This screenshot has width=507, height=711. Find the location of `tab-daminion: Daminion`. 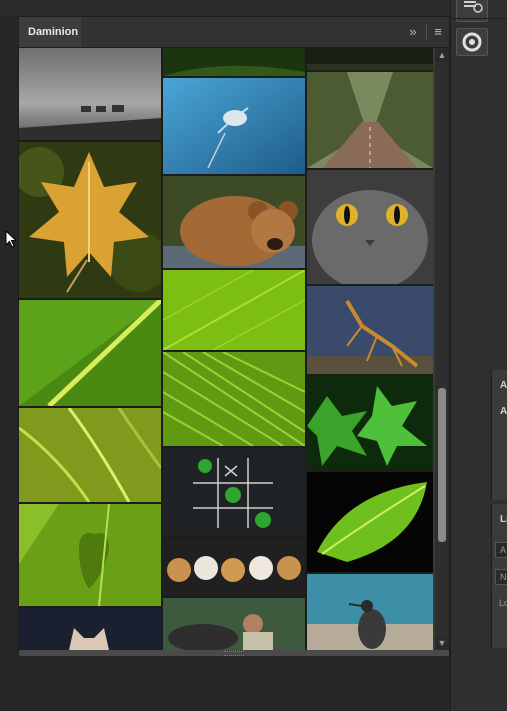

tab-daminion: Daminion is located at coordinates (50, 32).